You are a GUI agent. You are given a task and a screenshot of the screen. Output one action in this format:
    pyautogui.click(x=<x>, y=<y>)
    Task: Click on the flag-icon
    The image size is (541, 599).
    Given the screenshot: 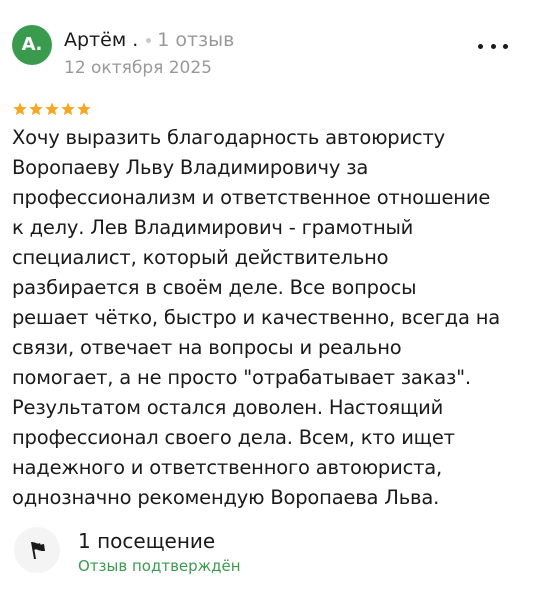 What is the action you would take?
    pyautogui.click(x=38, y=550)
    